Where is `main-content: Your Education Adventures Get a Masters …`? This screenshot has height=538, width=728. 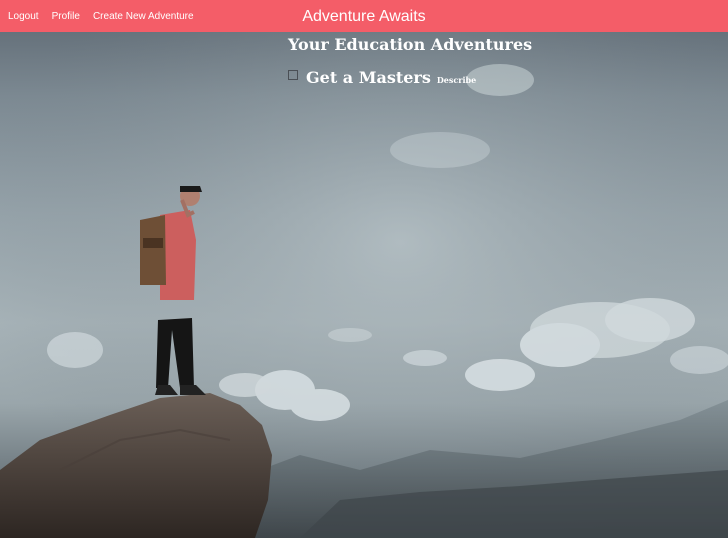
main-content: Your Education Adventures Get a Masters … is located at coordinates (410, 61).